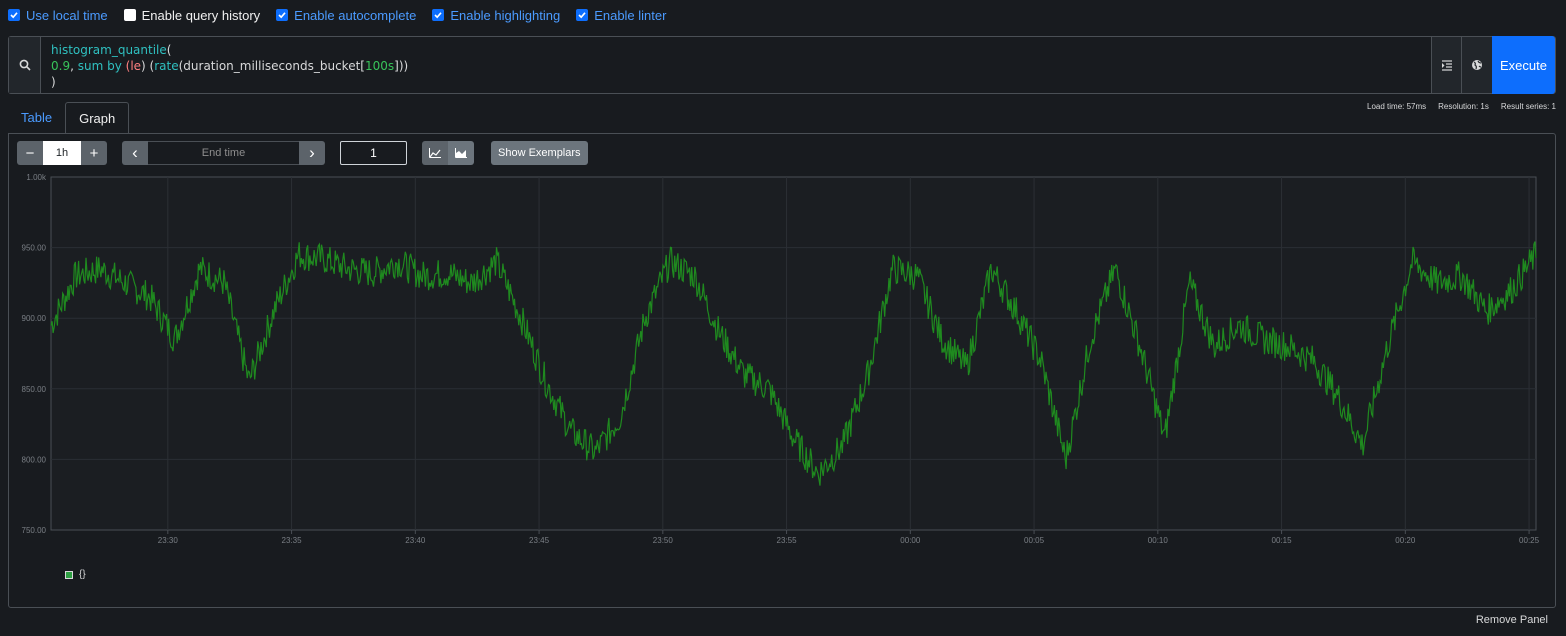 Image resolution: width=1566 pixels, height=636 pixels. I want to click on x-tick-label: 23:40, so click(415, 540).